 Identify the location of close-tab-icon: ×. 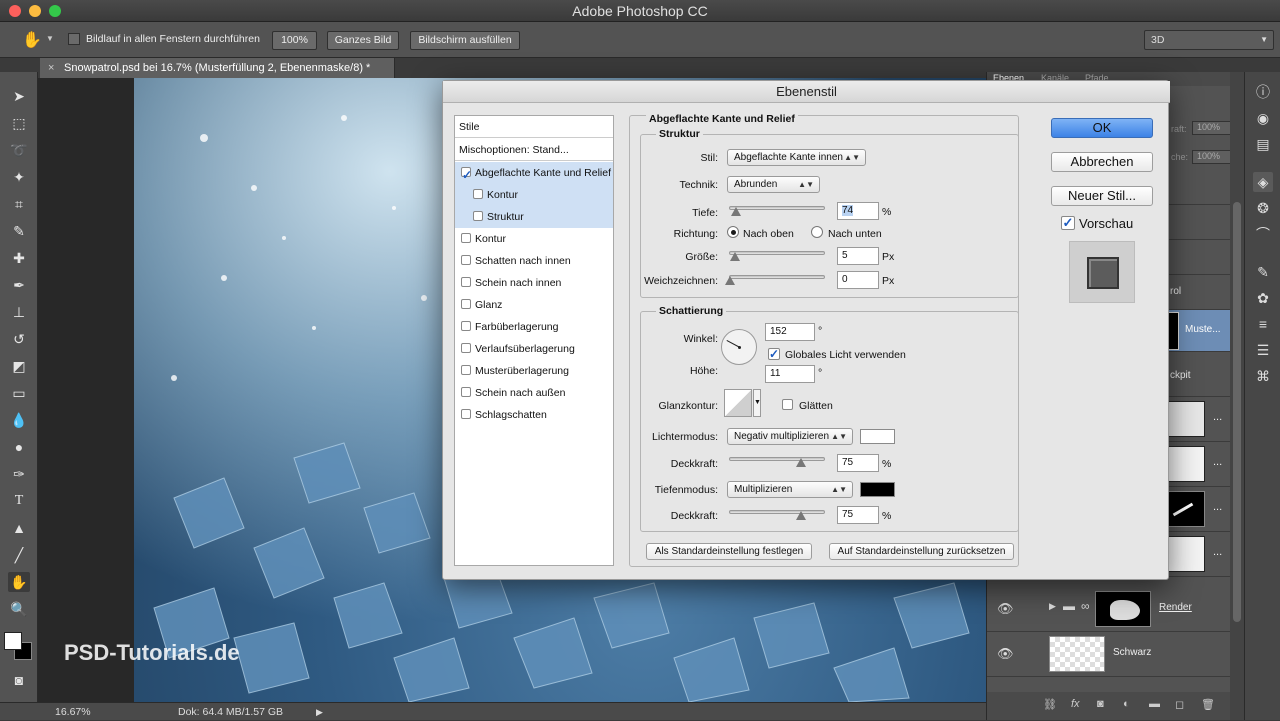
(51, 68).